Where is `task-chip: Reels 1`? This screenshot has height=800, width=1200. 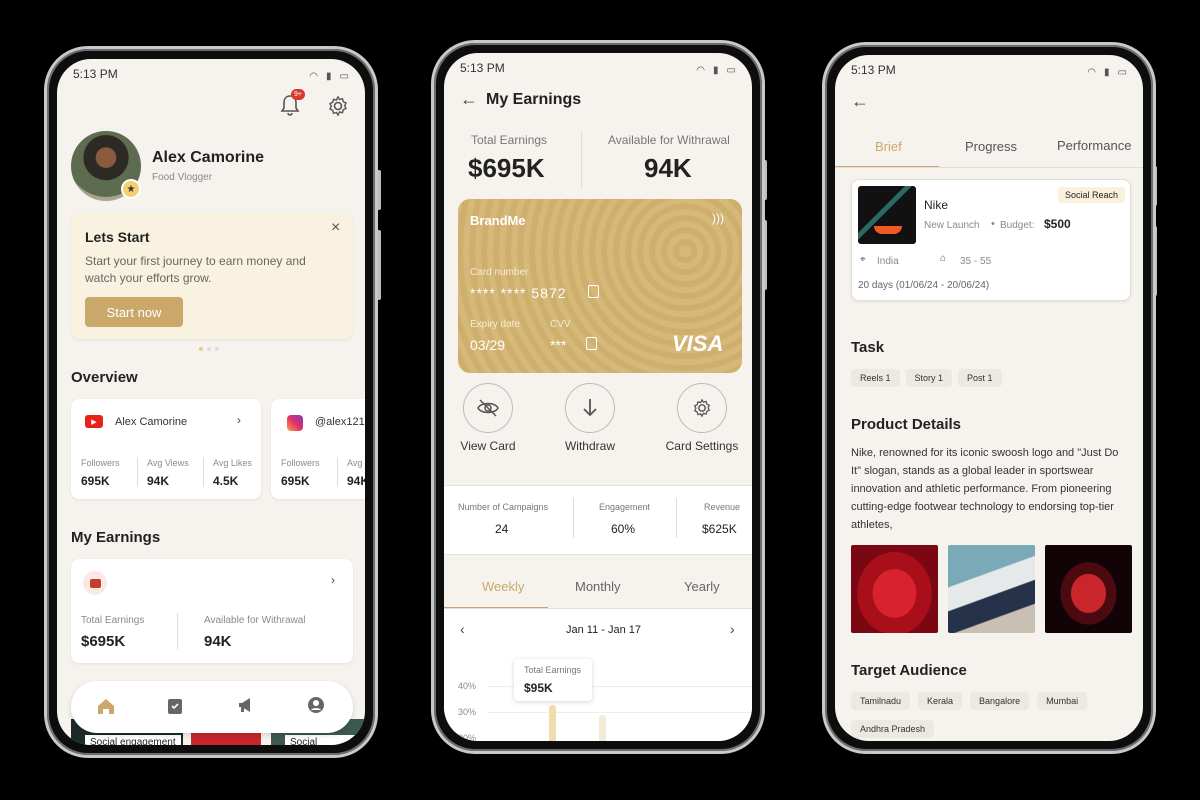
task-chip: Reels 1 is located at coordinates (875, 378).